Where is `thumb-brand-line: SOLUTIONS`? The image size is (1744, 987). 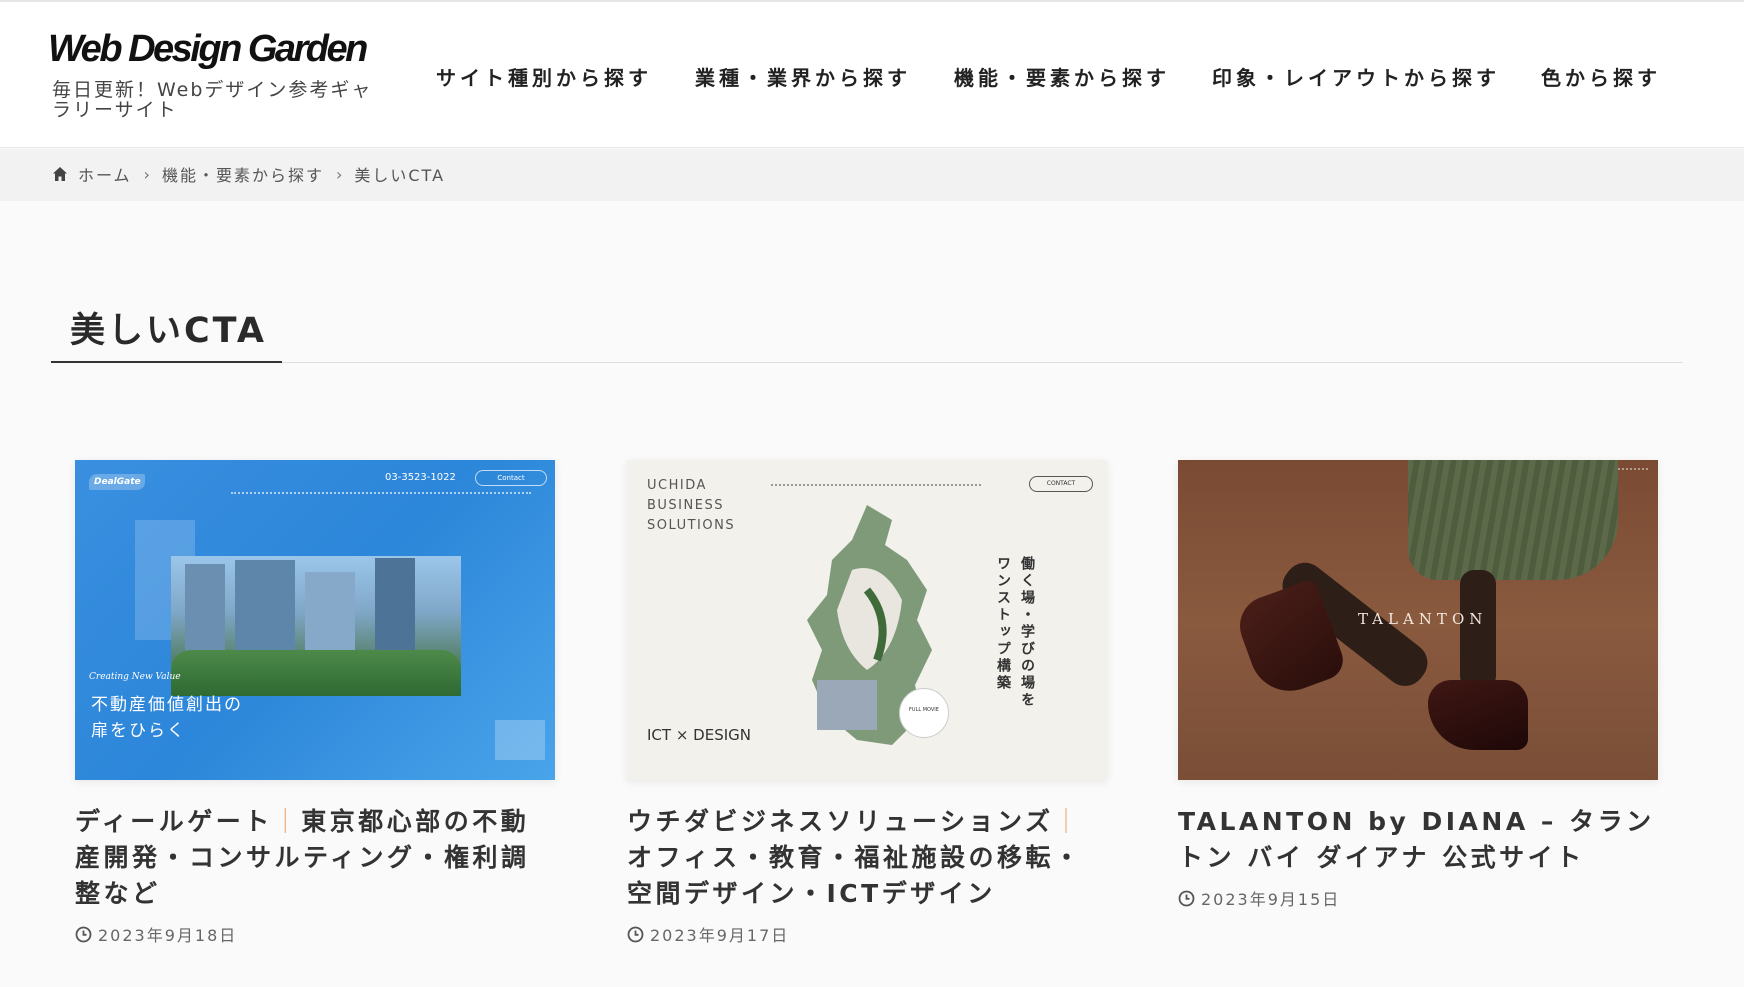
thumb-brand-line: SOLUTIONS is located at coordinates (691, 525).